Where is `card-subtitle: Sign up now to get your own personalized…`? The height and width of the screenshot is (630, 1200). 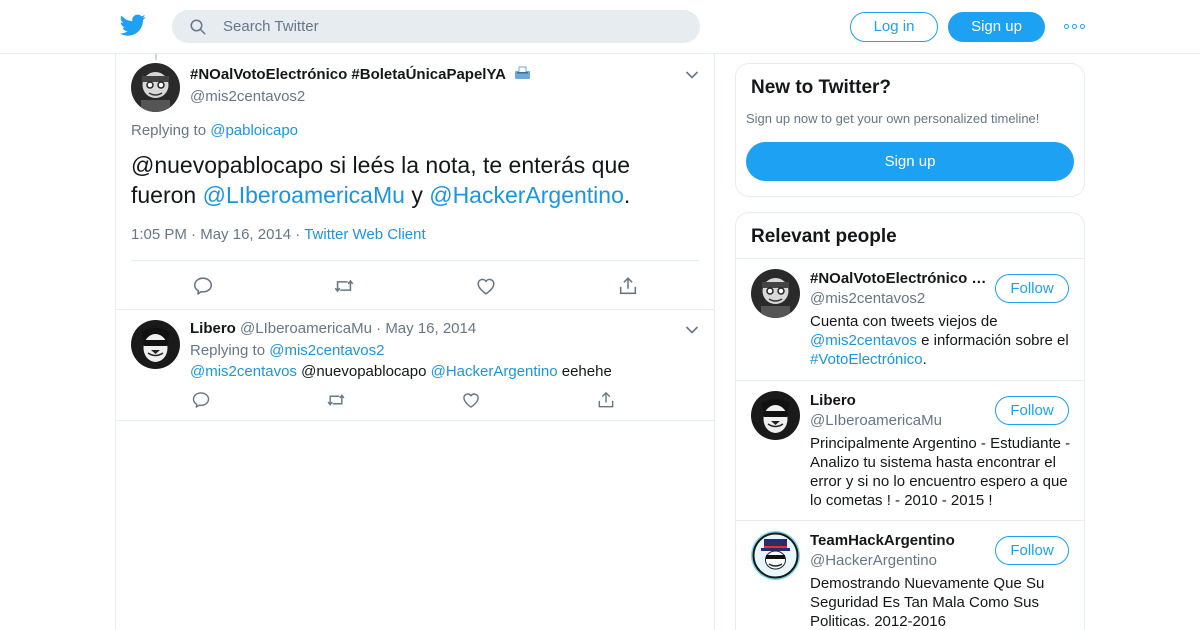
card-subtitle: Sign up now to get your own personalized… is located at coordinates (893, 118).